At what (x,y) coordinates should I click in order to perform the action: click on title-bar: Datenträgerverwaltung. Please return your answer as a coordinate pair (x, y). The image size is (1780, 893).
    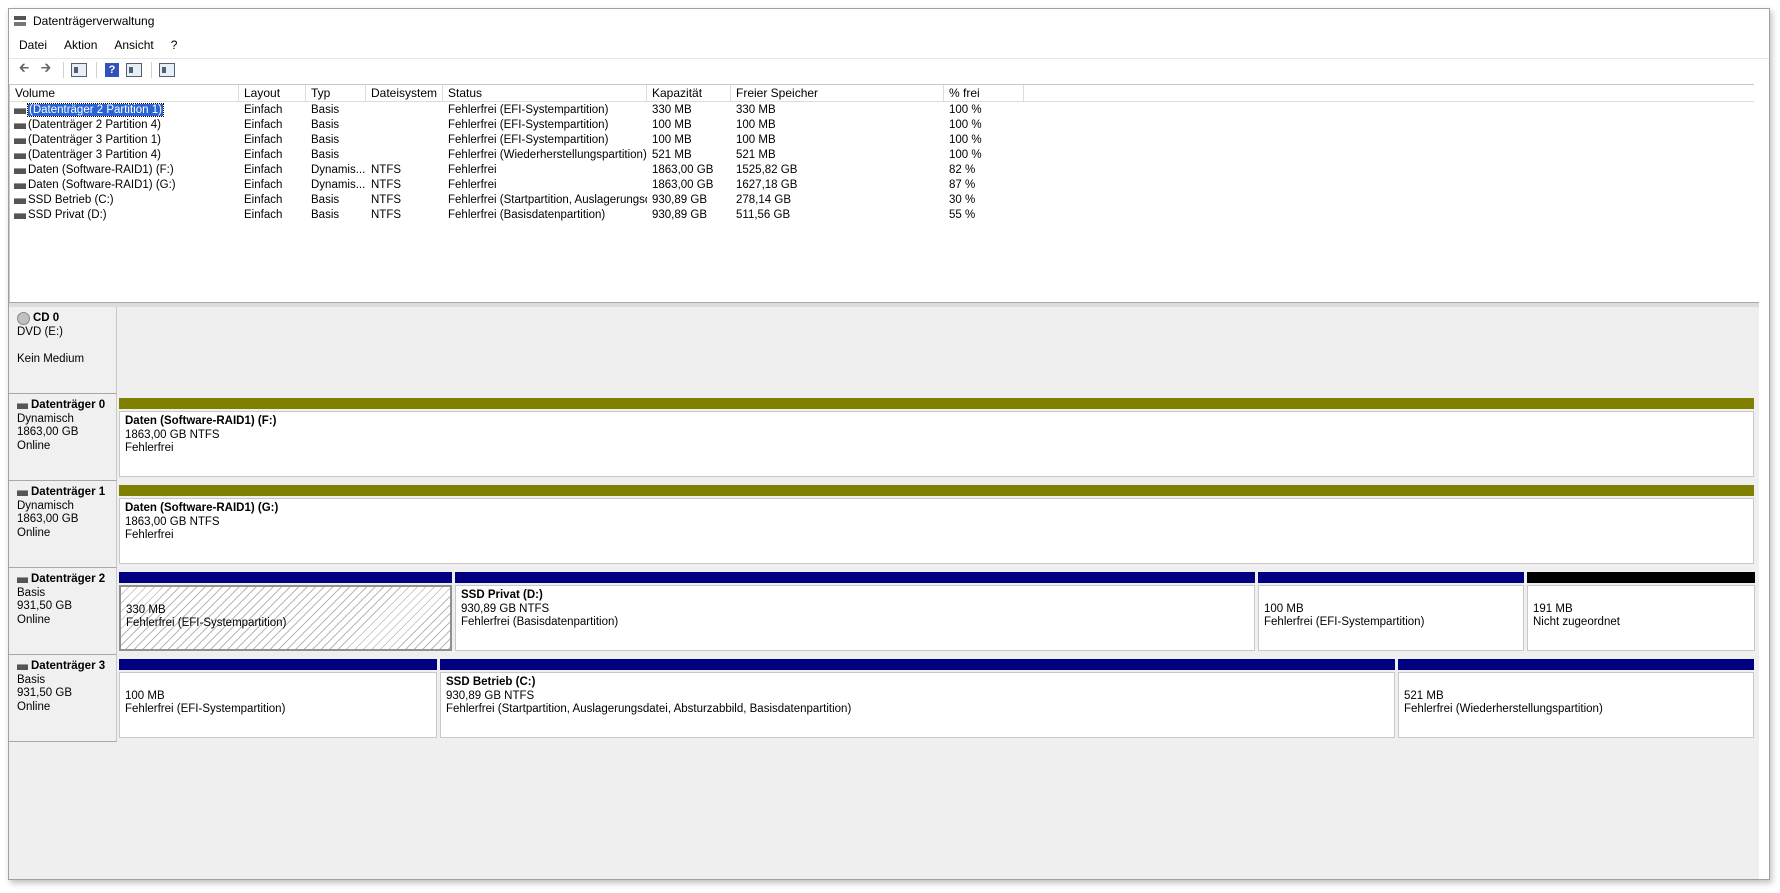
    Looking at the image, I should click on (889, 21).